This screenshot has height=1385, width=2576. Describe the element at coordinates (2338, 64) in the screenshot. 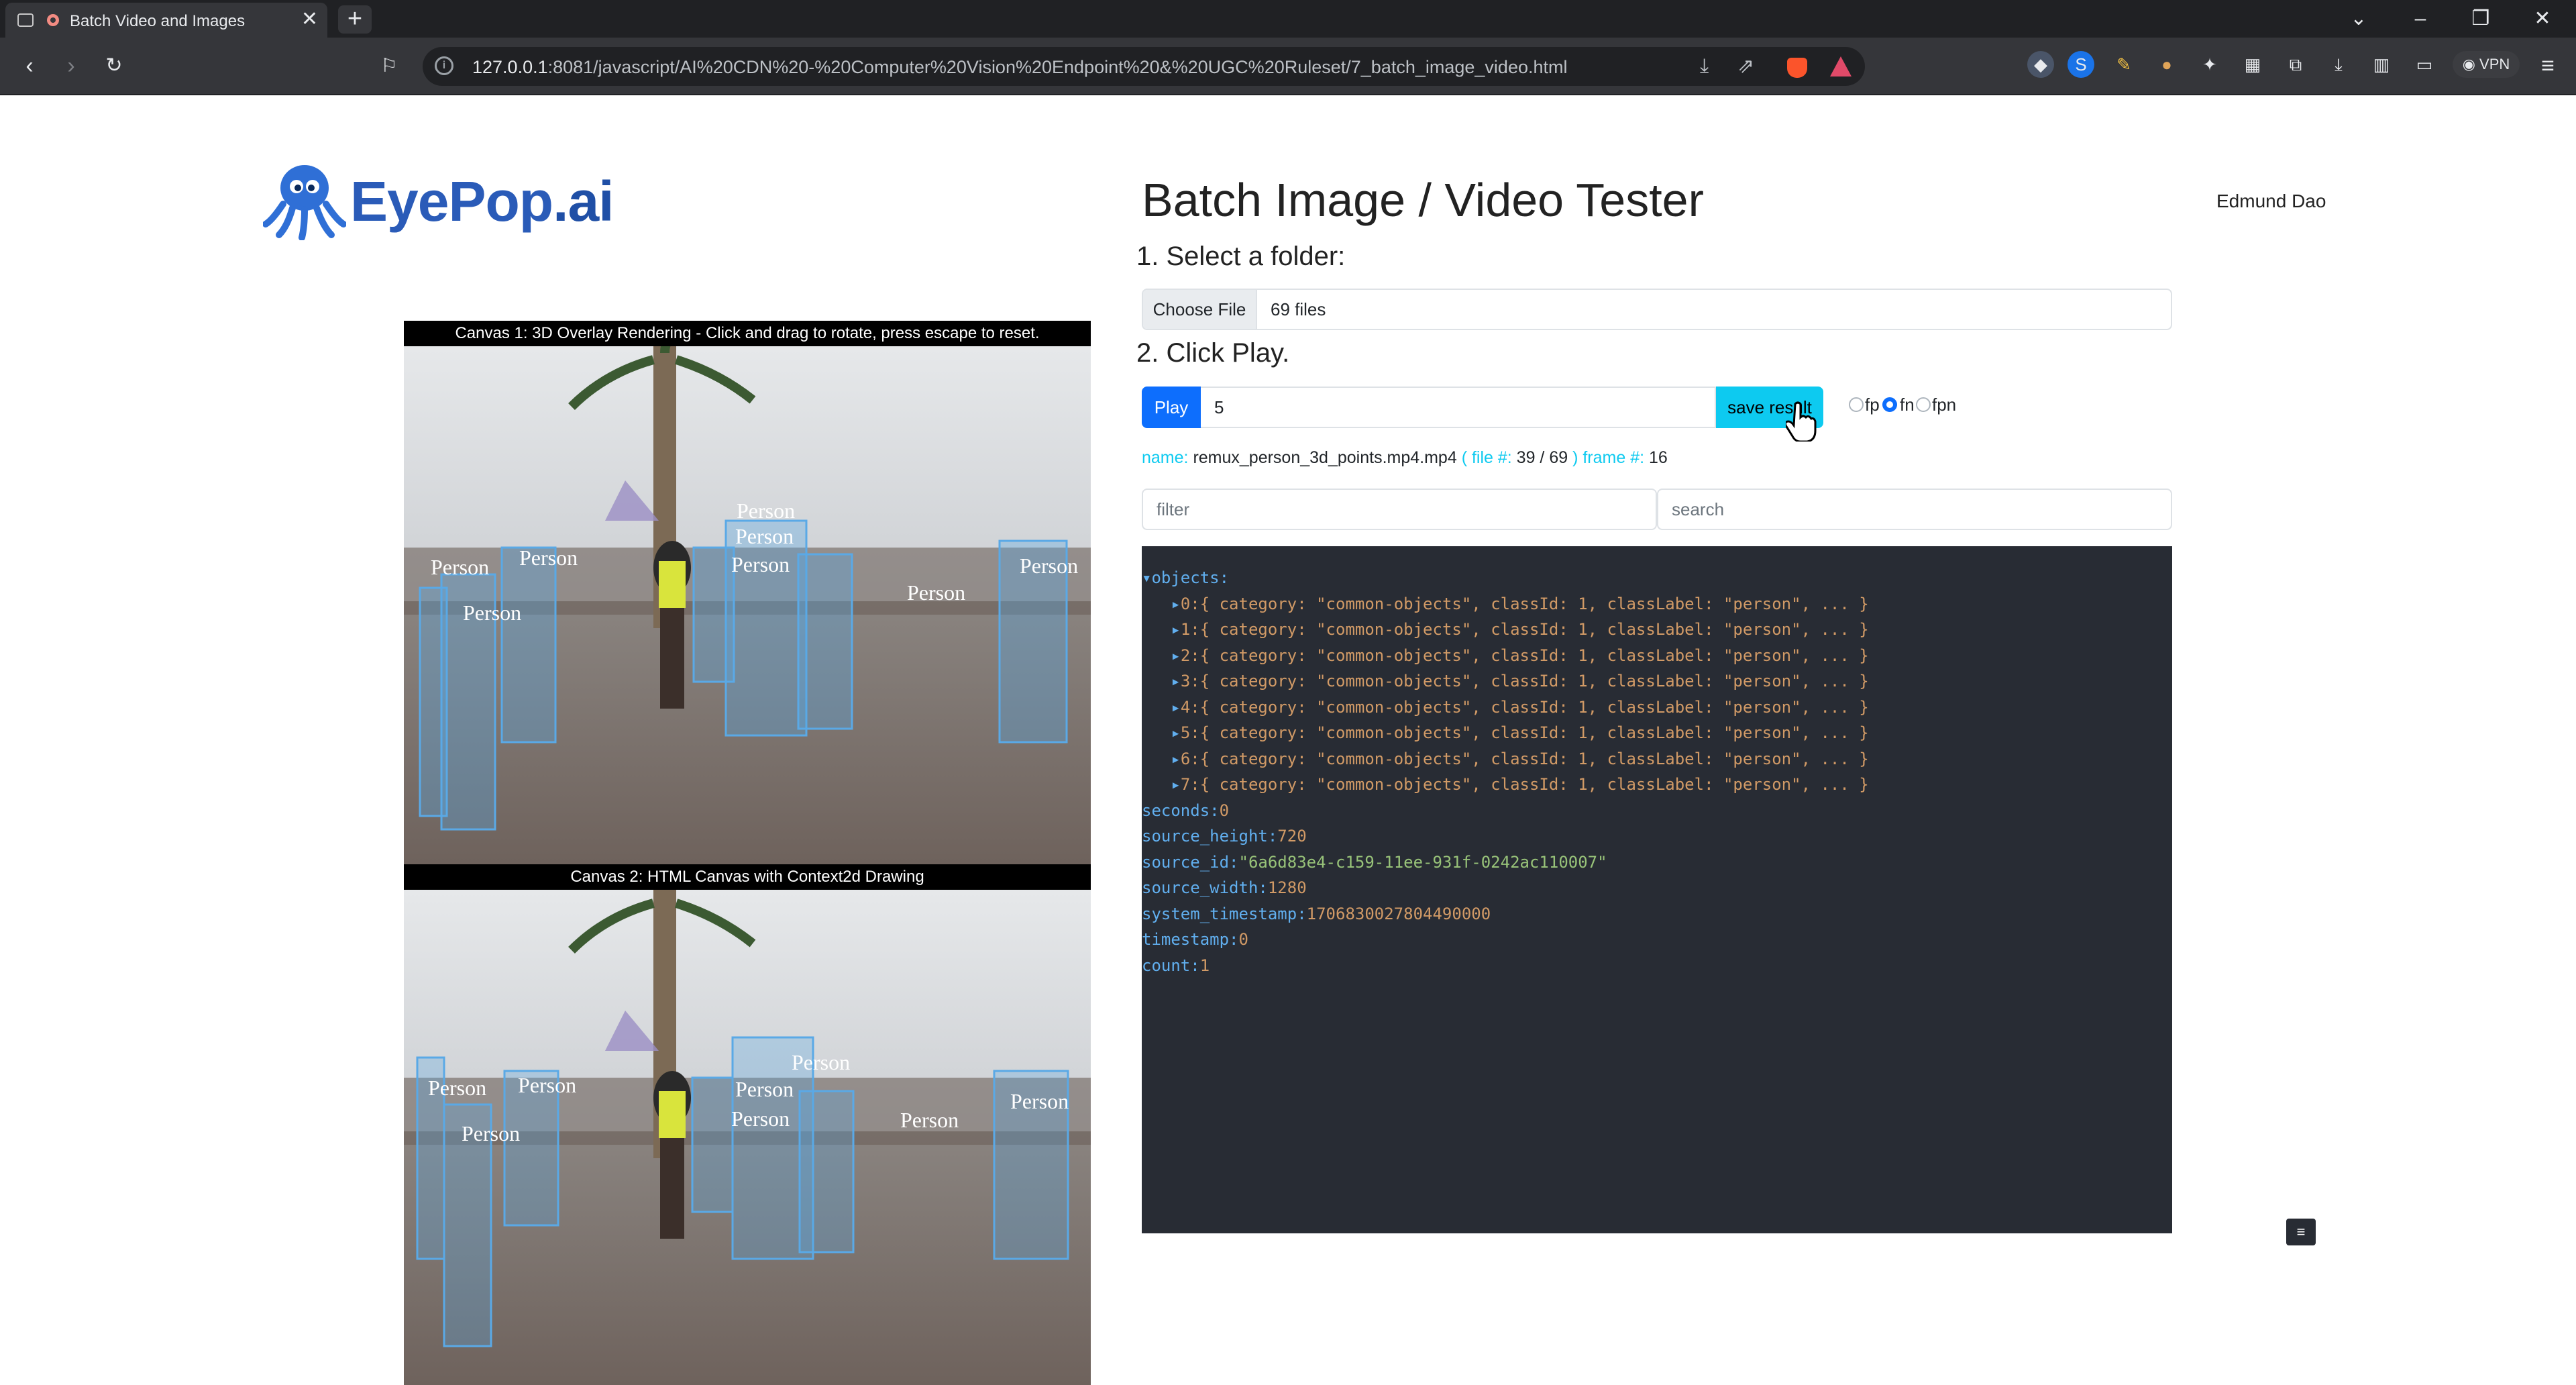

I see `downloads-icon: ⤓` at that location.